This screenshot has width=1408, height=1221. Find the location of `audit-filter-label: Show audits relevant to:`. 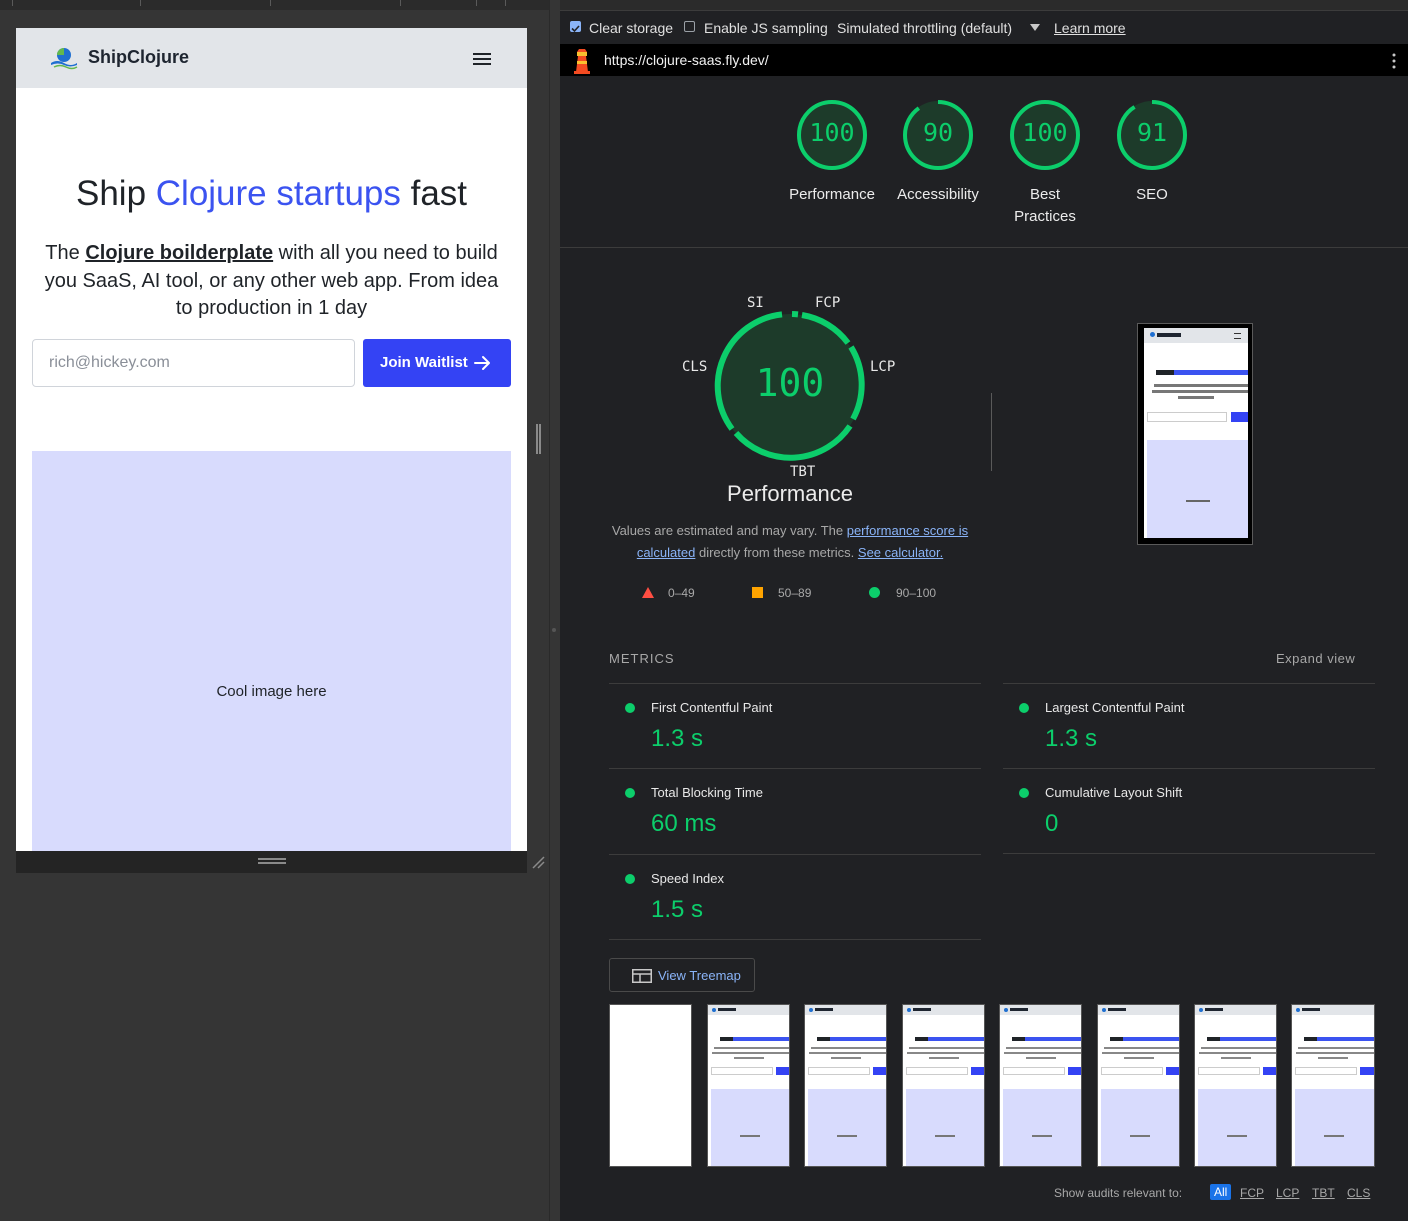

audit-filter-label: Show audits relevant to: is located at coordinates (1118, 1193).